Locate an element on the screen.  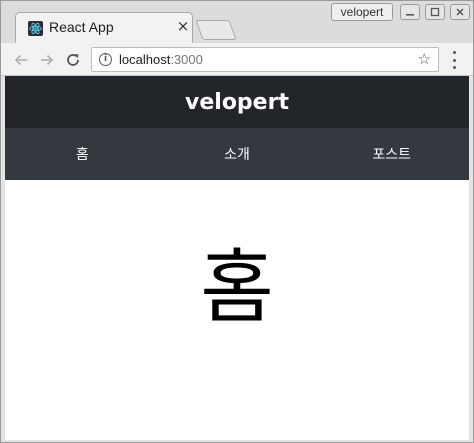
menu-item-home: 홈 is located at coordinates (82, 154).